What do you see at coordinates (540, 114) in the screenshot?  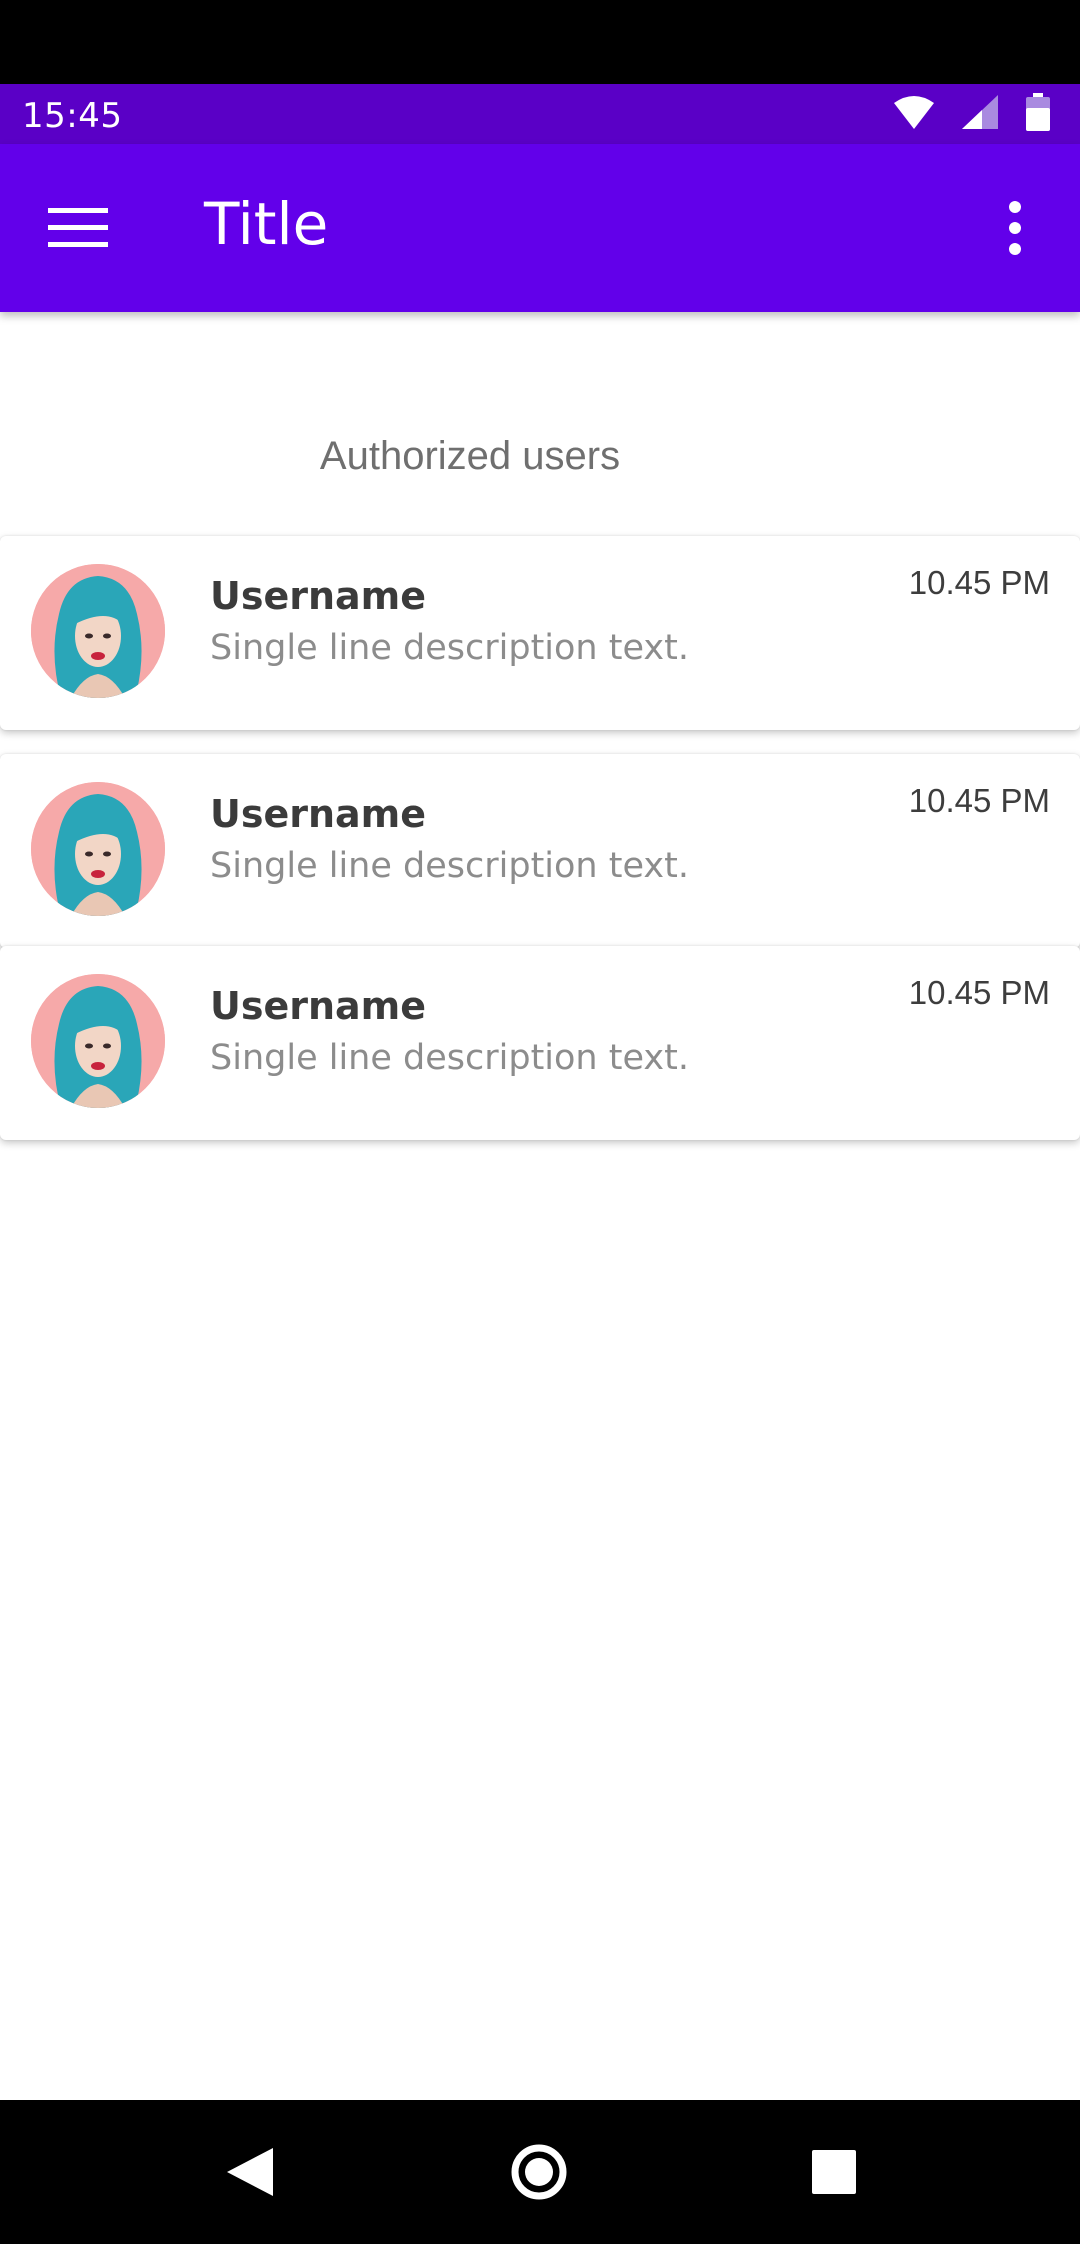 I see `status-bar: 15:45` at bounding box center [540, 114].